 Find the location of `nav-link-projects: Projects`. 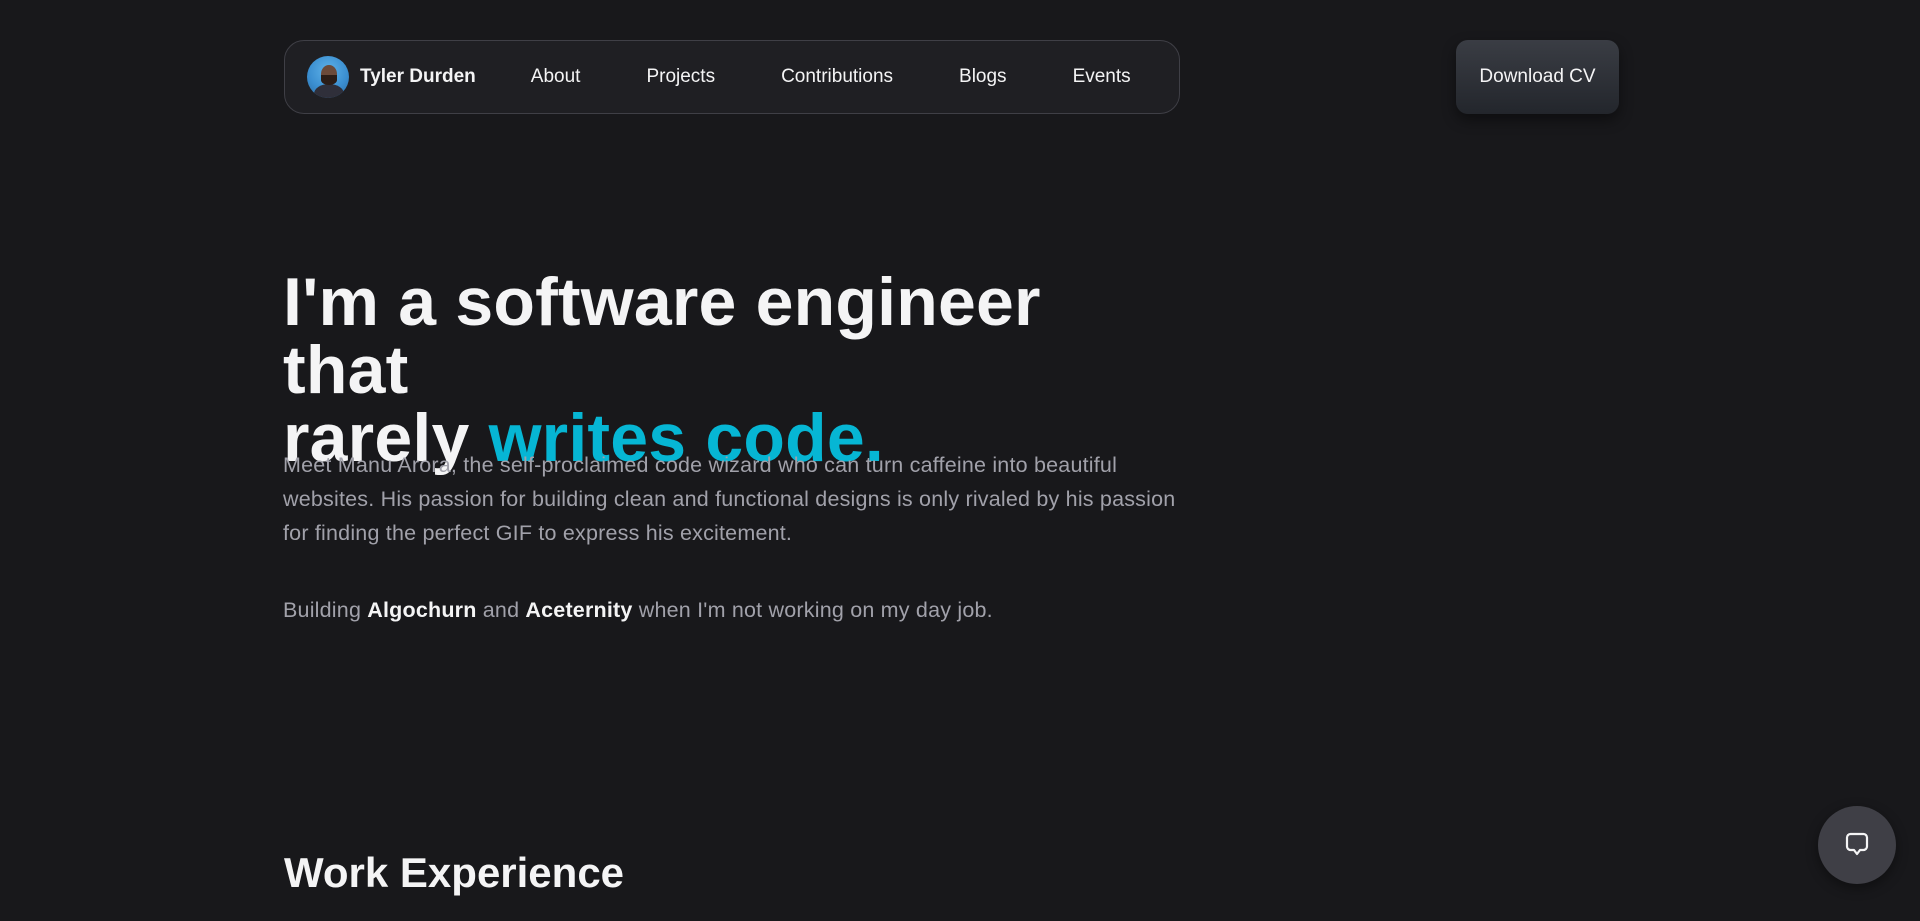

nav-link-projects: Projects is located at coordinates (680, 77).